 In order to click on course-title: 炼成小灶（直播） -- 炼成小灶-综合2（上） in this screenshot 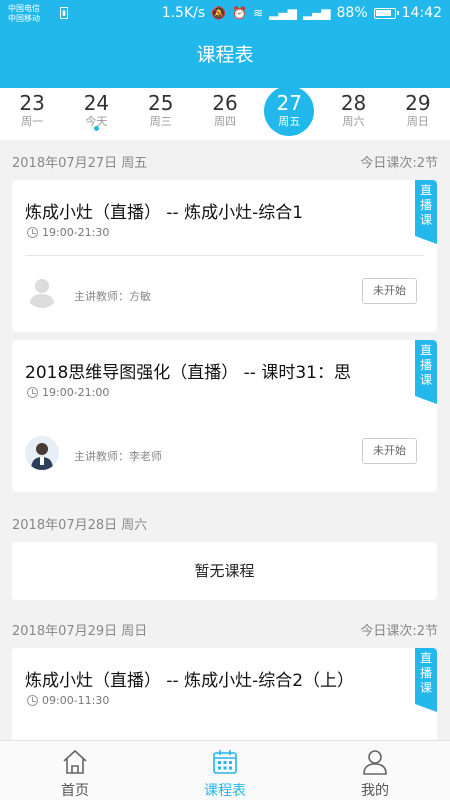, I will do `click(190, 681)`.